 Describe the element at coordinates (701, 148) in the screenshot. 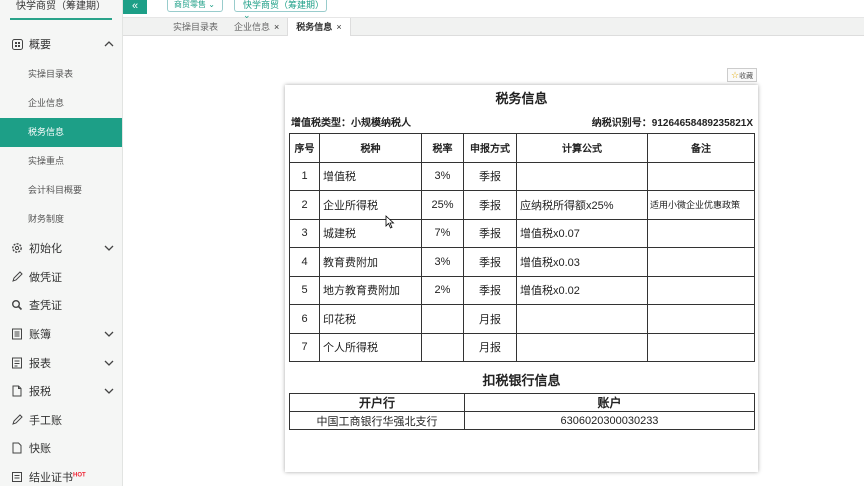

I see `header-note: 备注` at that location.